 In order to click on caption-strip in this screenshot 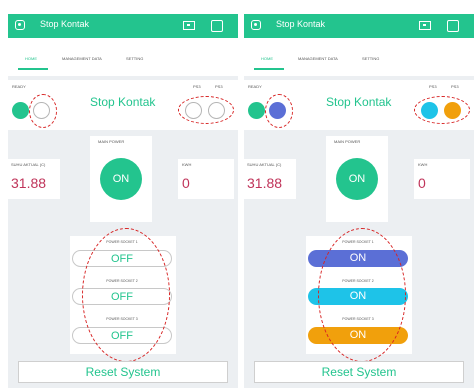, I will do `click(237, 7)`.